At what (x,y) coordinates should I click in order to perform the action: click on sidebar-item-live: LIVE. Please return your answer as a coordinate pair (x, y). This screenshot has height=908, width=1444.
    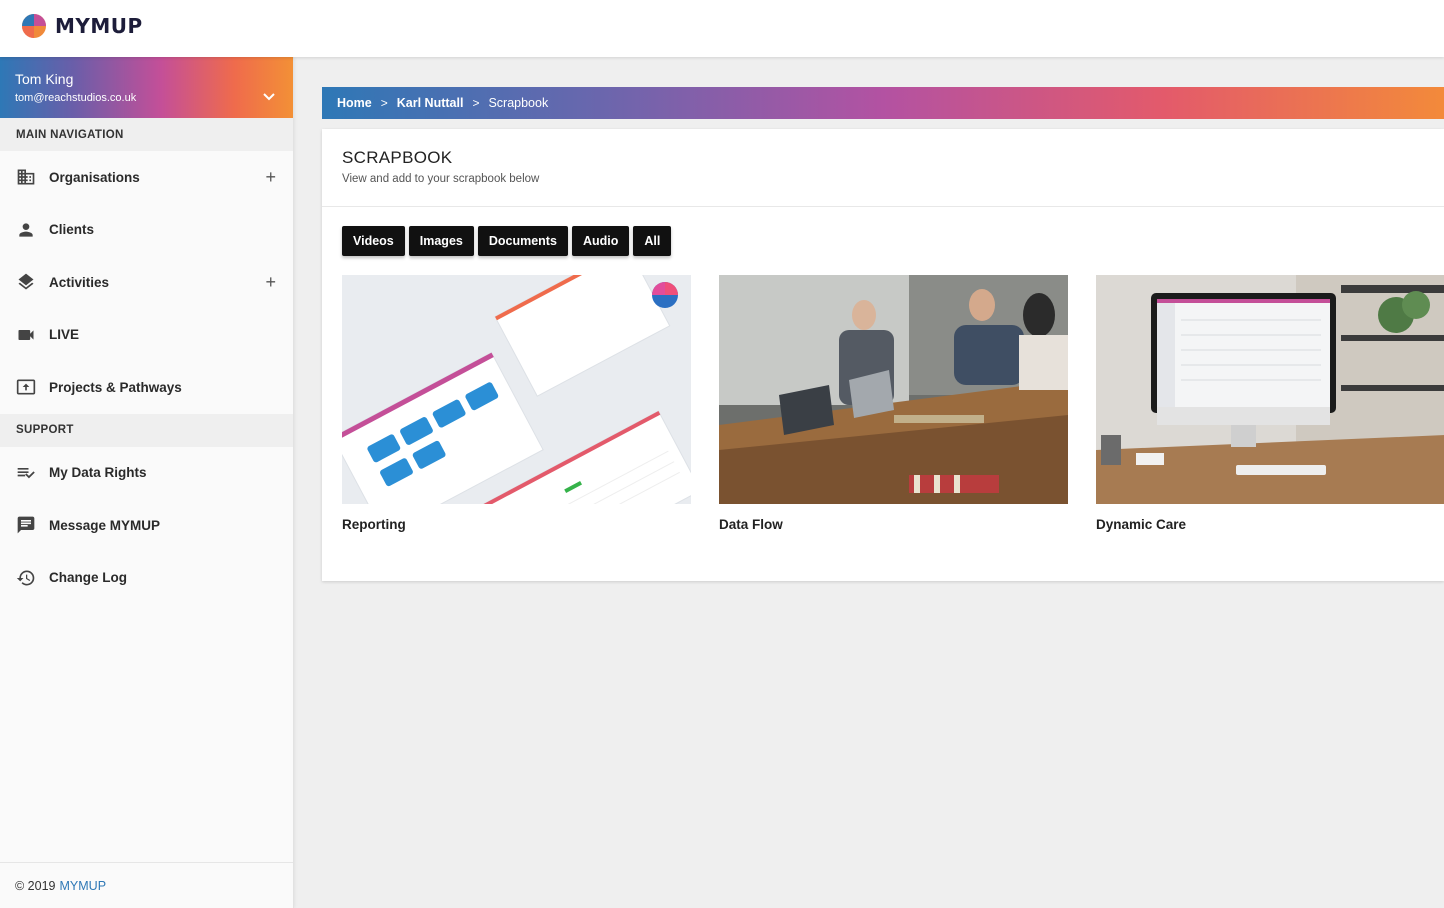
    Looking at the image, I should click on (146, 335).